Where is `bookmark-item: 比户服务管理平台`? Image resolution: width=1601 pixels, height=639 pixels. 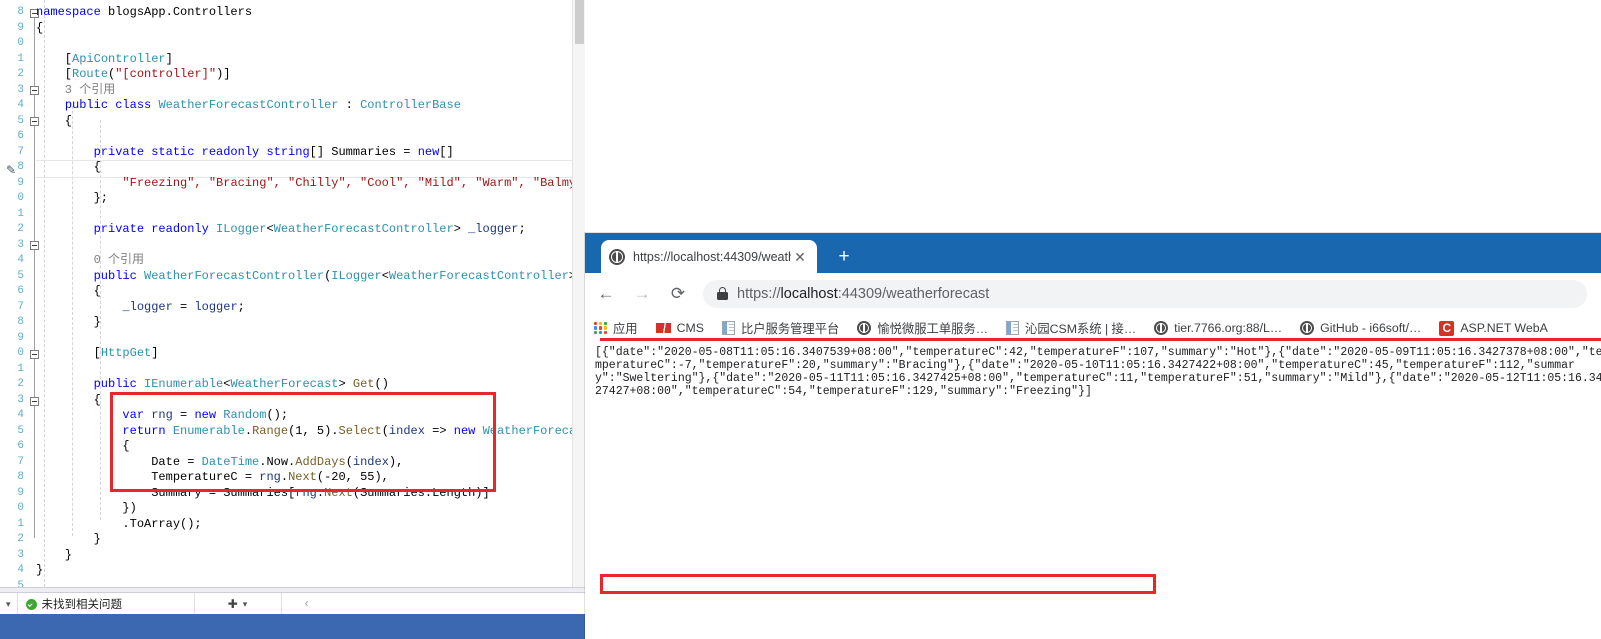
bookmark-item: 比户服务管理平台 is located at coordinates (780, 328).